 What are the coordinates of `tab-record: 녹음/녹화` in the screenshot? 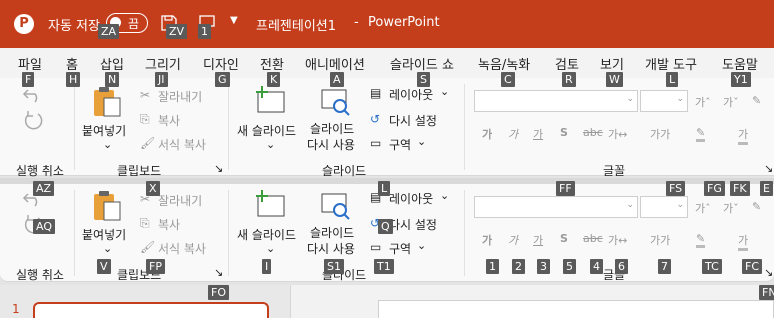 It's located at (504, 63).